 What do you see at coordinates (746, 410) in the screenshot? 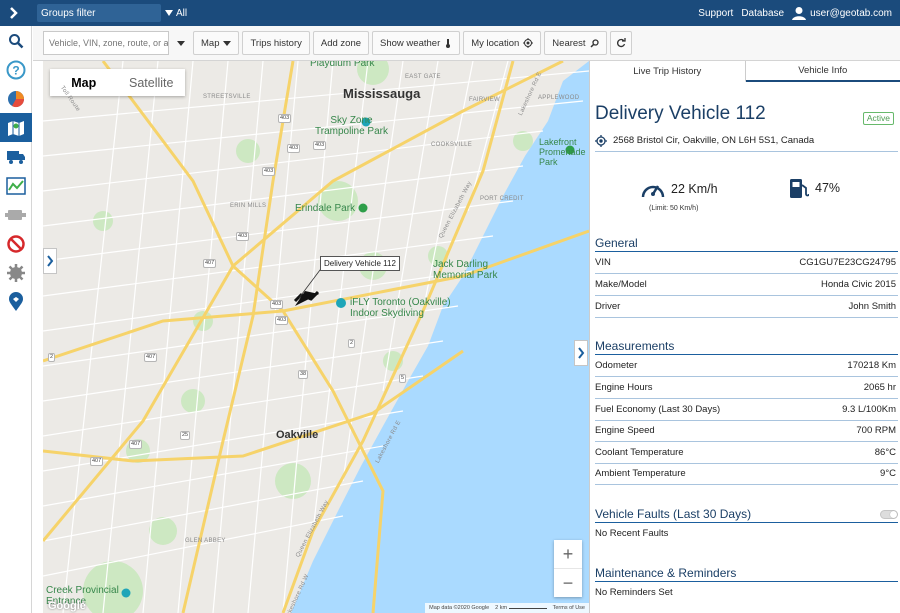
I see `measurement-row-fuel-economy: Fuel Economy (Last 30 Days) 9.3 L/100Km` at bounding box center [746, 410].